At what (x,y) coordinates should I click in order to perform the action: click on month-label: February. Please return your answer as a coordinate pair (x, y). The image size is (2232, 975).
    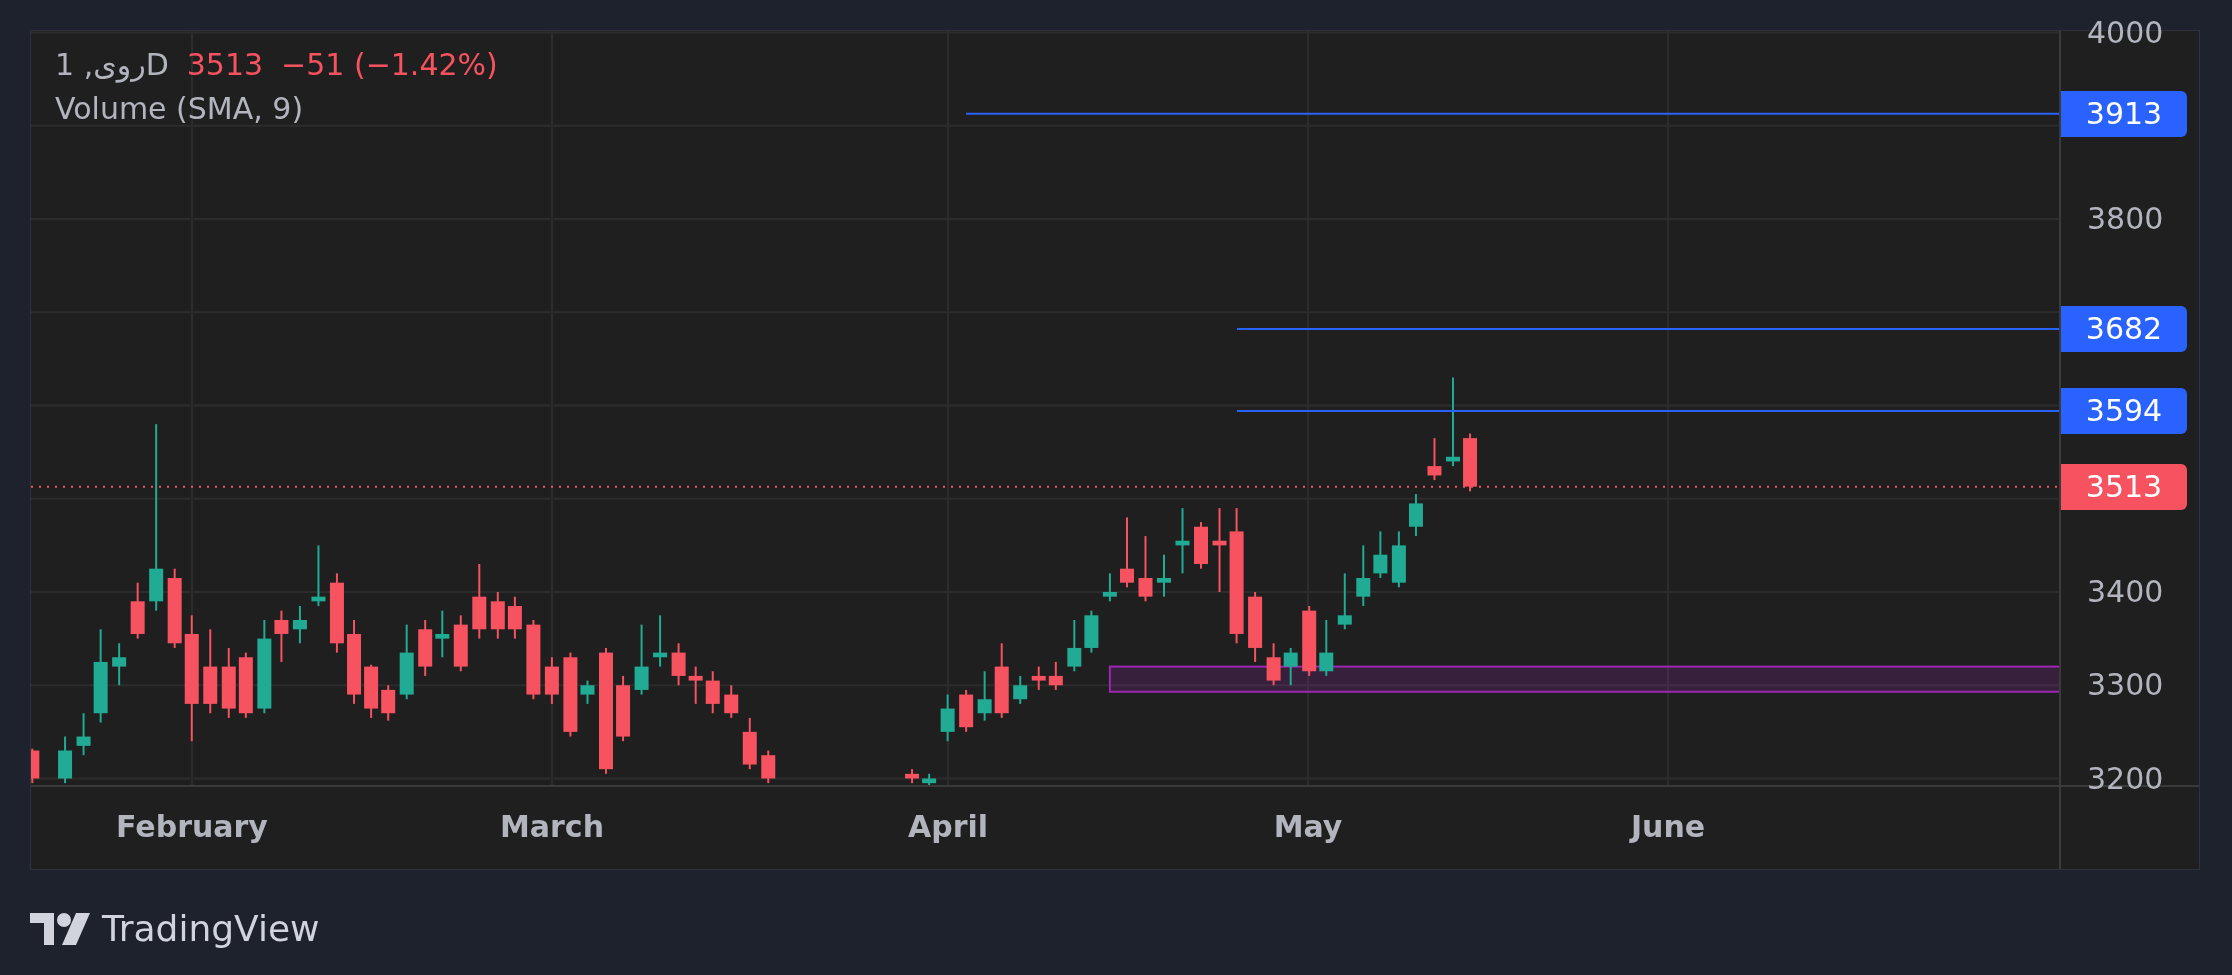
    Looking at the image, I should click on (192, 826).